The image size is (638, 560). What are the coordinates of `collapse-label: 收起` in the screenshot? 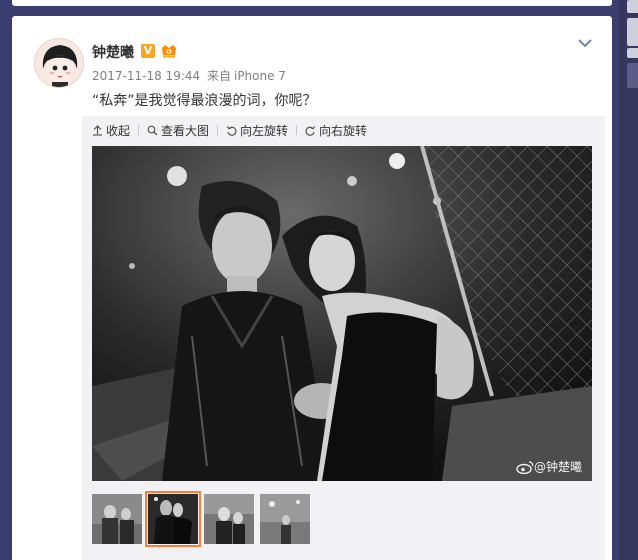 It's located at (118, 130).